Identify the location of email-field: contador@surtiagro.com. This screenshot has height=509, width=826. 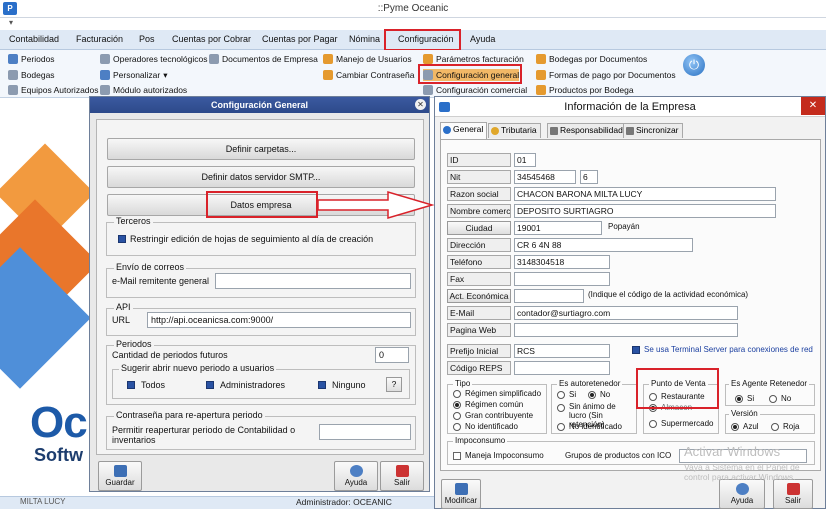
(626, 313).